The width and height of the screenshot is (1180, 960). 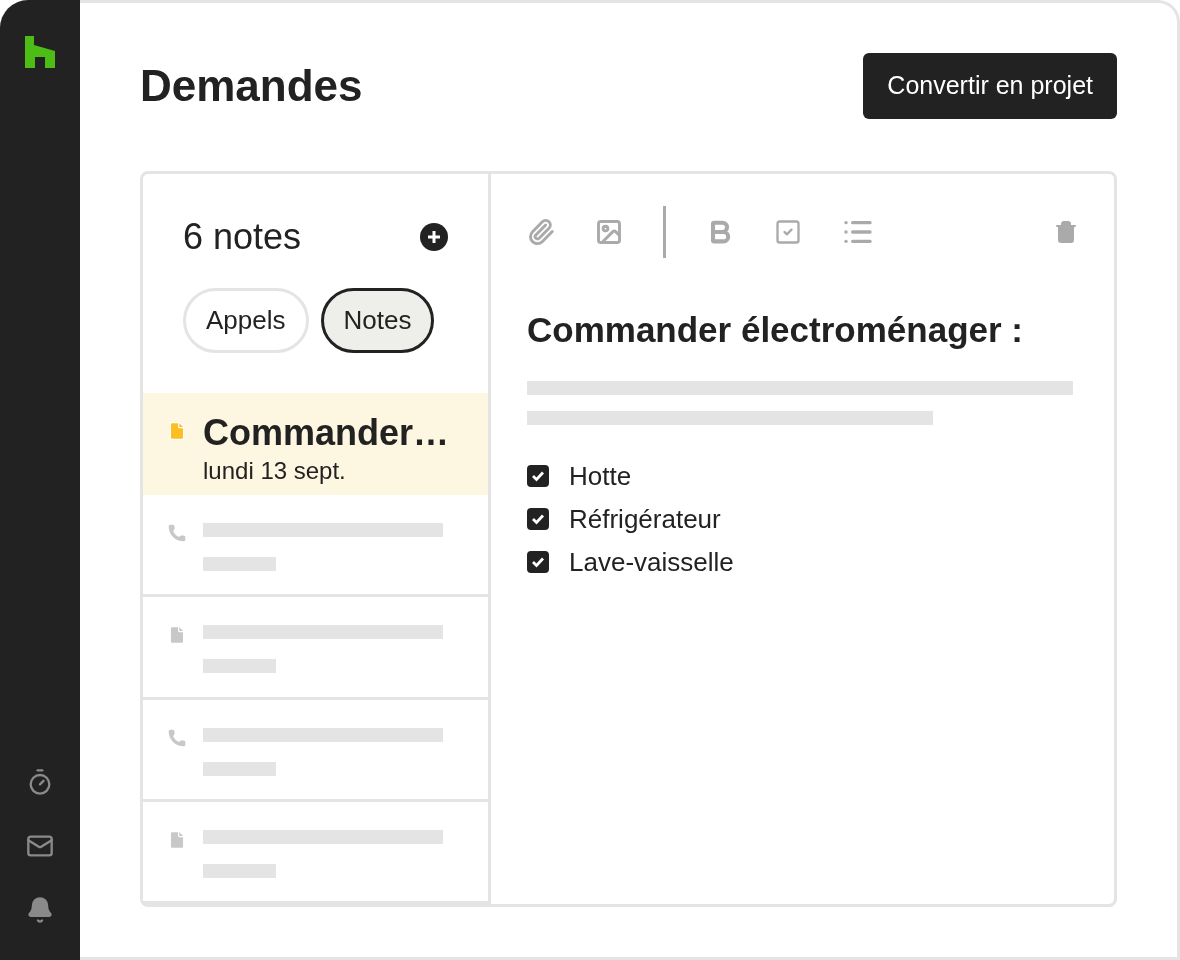 What do you see at coordinates (775, 330) in the screenshot?
I see `note-heading: Commander électroménager :` at bounding box center [775, 330].